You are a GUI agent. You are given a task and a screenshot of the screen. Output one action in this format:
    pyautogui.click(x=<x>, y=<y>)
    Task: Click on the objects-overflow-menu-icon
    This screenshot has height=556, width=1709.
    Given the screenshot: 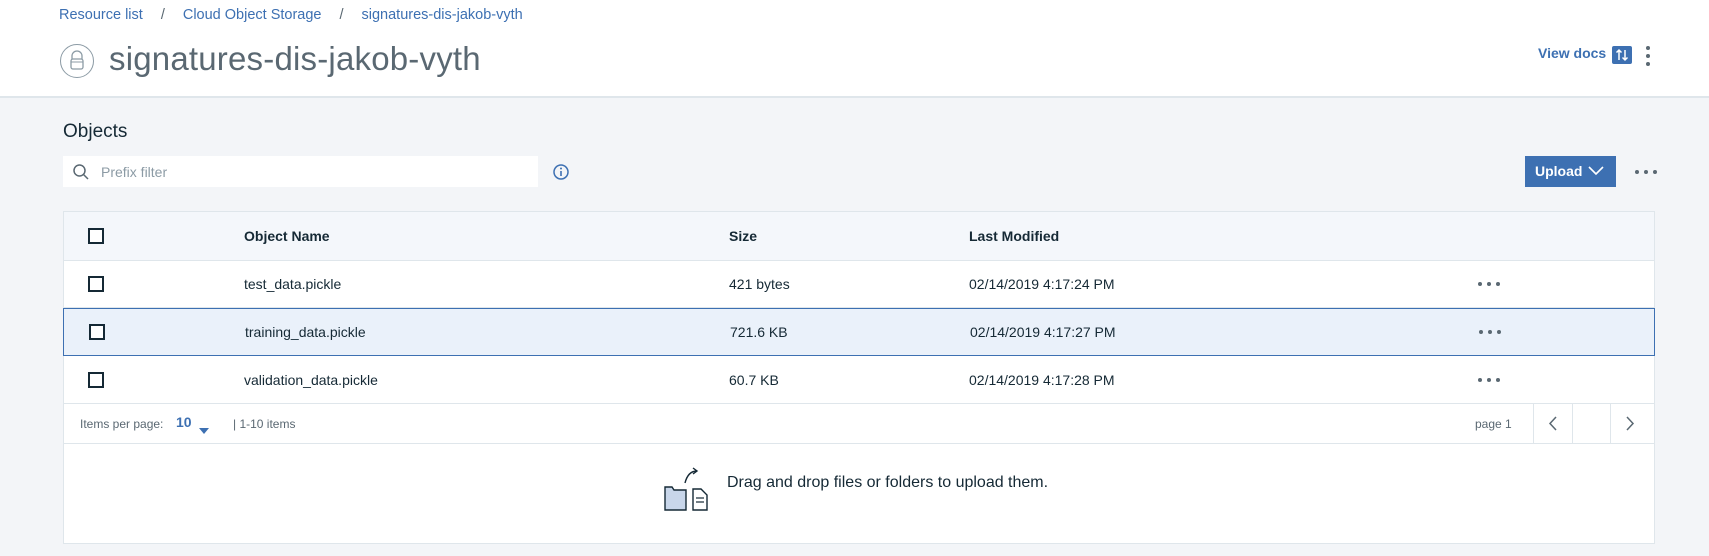 What is the action you would take?
    pyautogui.click(x=1646, y=172)
    